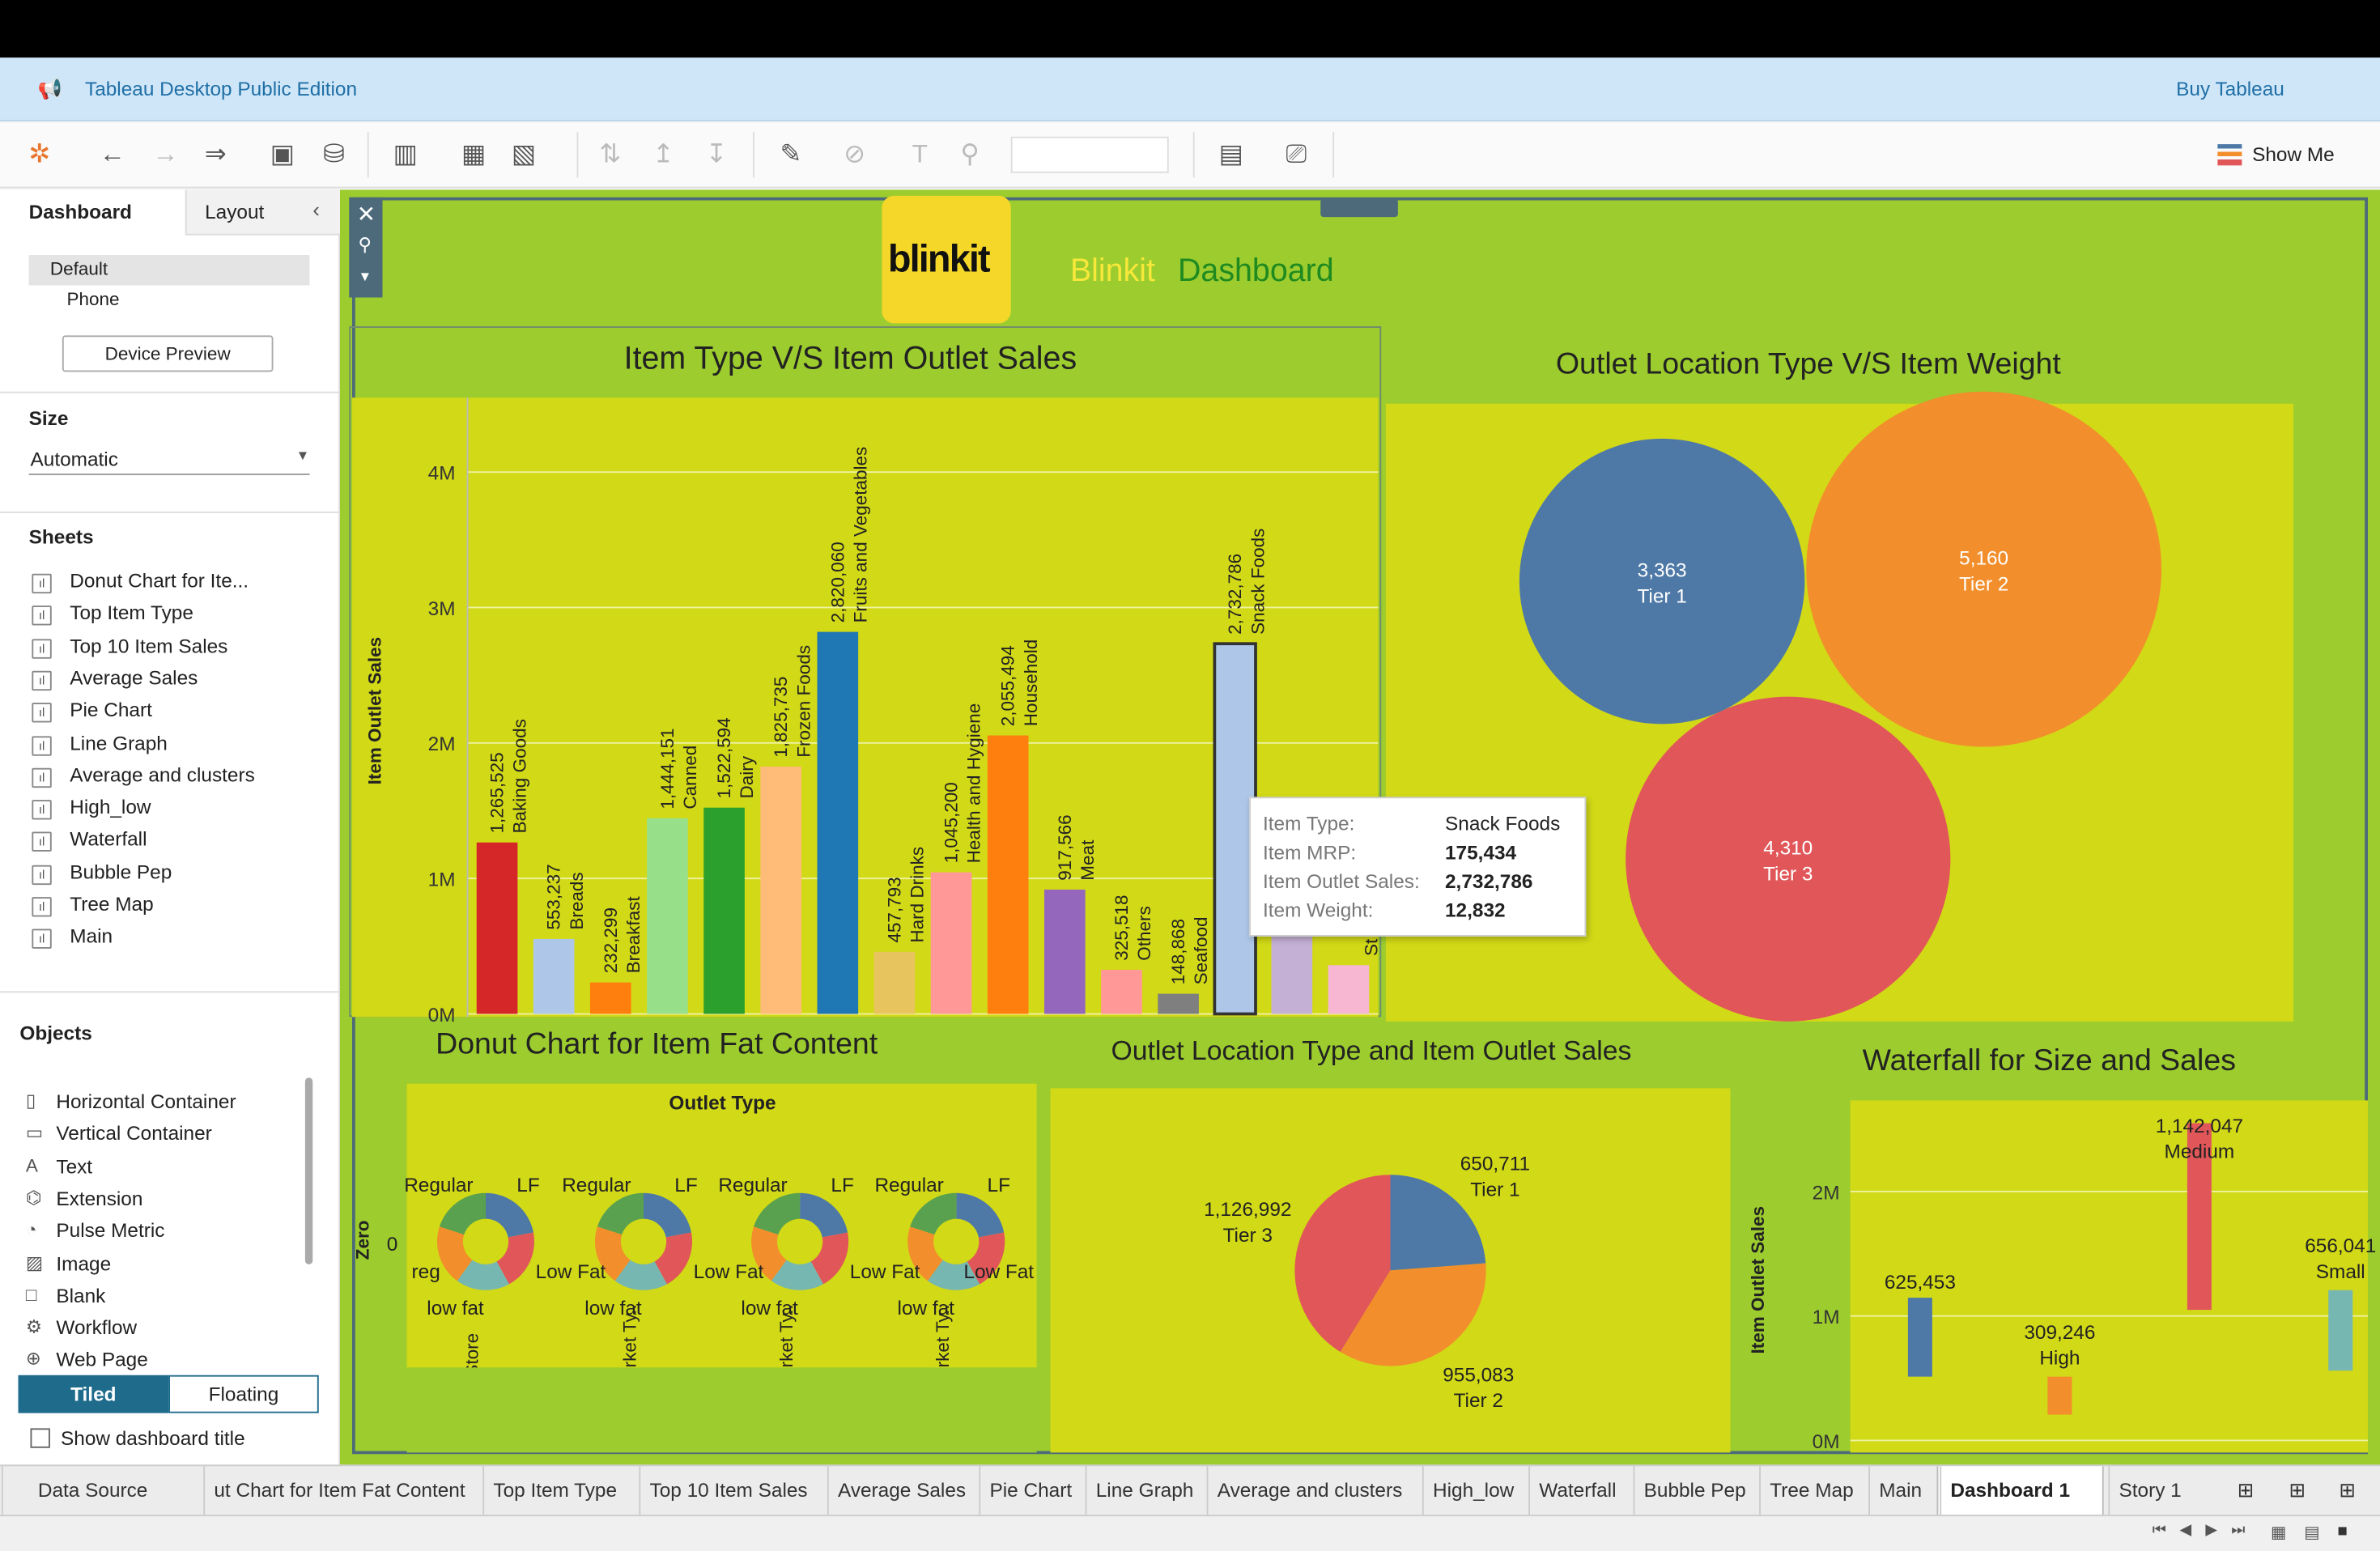  I want to click on sheet-tab: High_low, so click(1473, 1489).